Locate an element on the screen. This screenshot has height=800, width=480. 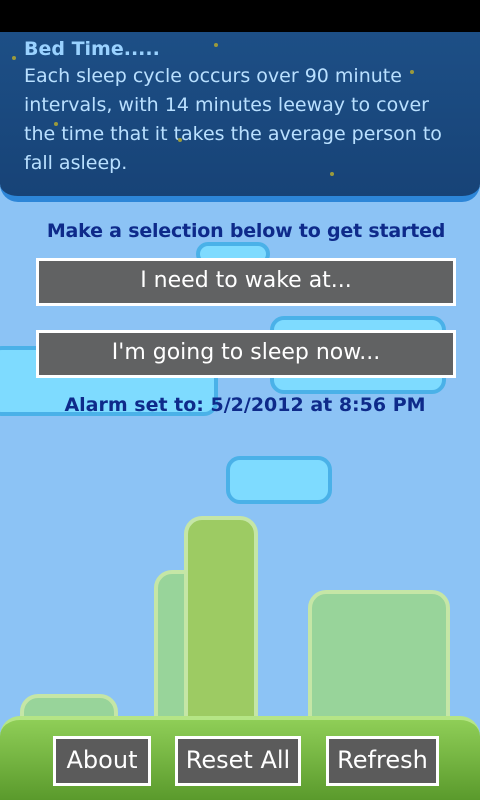
cloud-decoration is located at coordinates (279, 480).